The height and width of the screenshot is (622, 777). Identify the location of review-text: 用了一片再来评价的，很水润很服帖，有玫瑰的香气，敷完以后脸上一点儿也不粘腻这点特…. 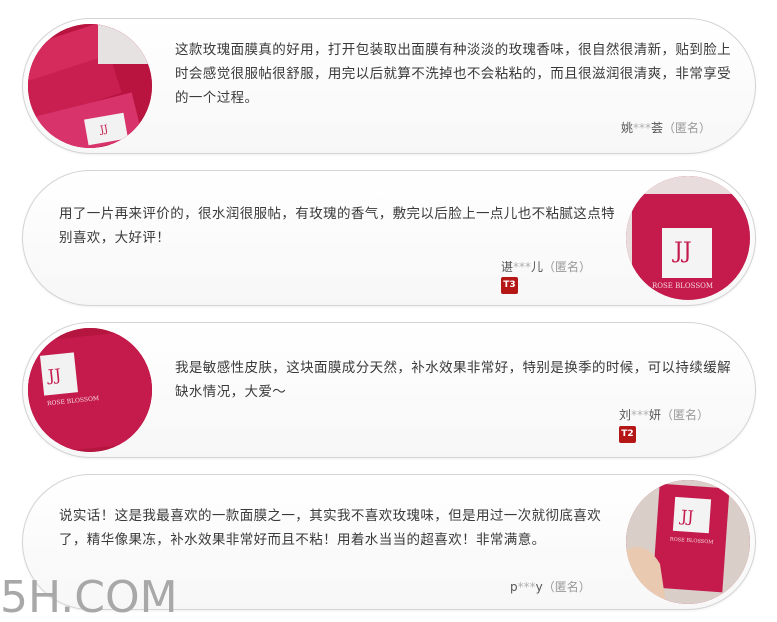
(337, 226).